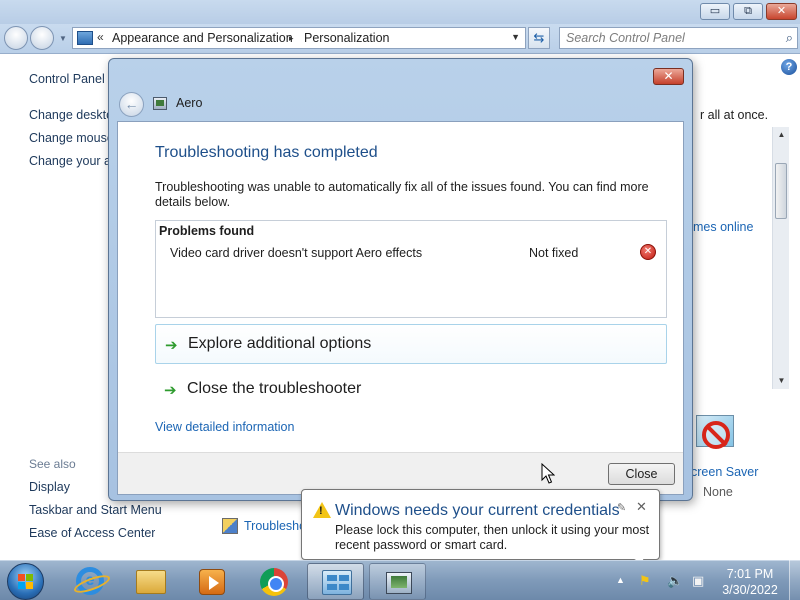  I want to click on taskbar-start-menu-link: Taskbar and Start Menu, so click(95, 510).